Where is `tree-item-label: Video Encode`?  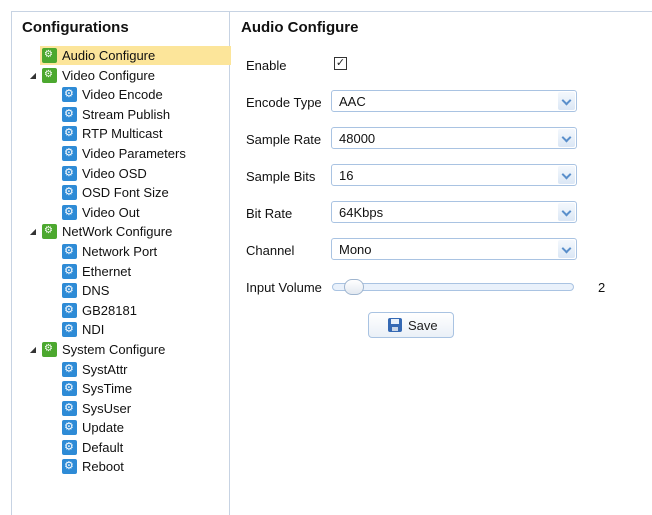 tree-item-label: Video Encode is located at coordinates (122, 95).